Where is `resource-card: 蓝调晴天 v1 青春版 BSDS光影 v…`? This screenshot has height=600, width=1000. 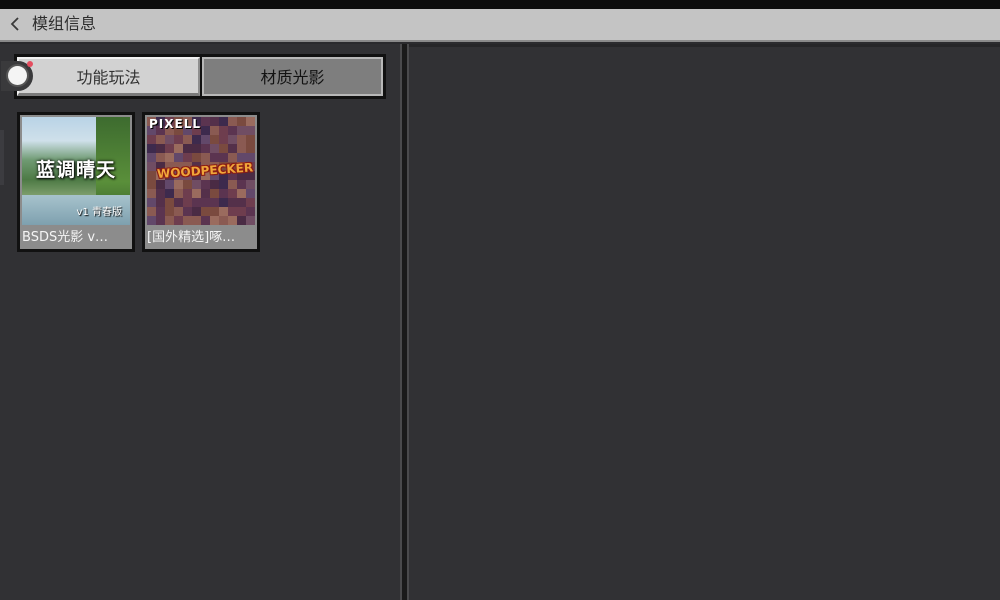 resource-card: 蓝调晴天 v1 青春版 BSDS光影 v… is located at coordinates (76, 182).